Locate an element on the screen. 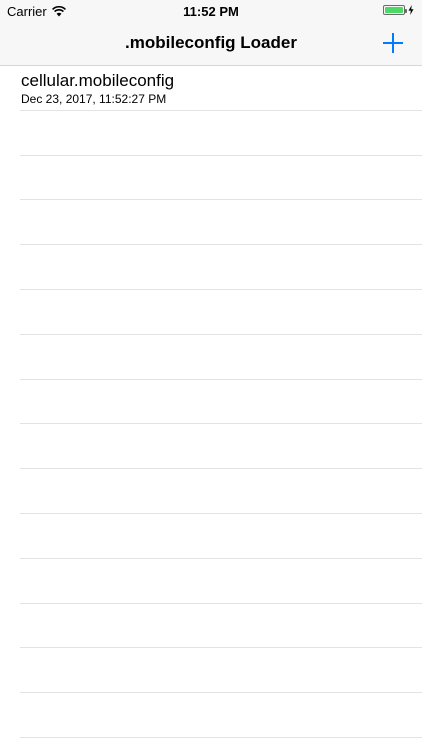 This screenshot has height=750, width=422. list-item-title: cellular.mobileconfig is located at coordinates (98, 80).